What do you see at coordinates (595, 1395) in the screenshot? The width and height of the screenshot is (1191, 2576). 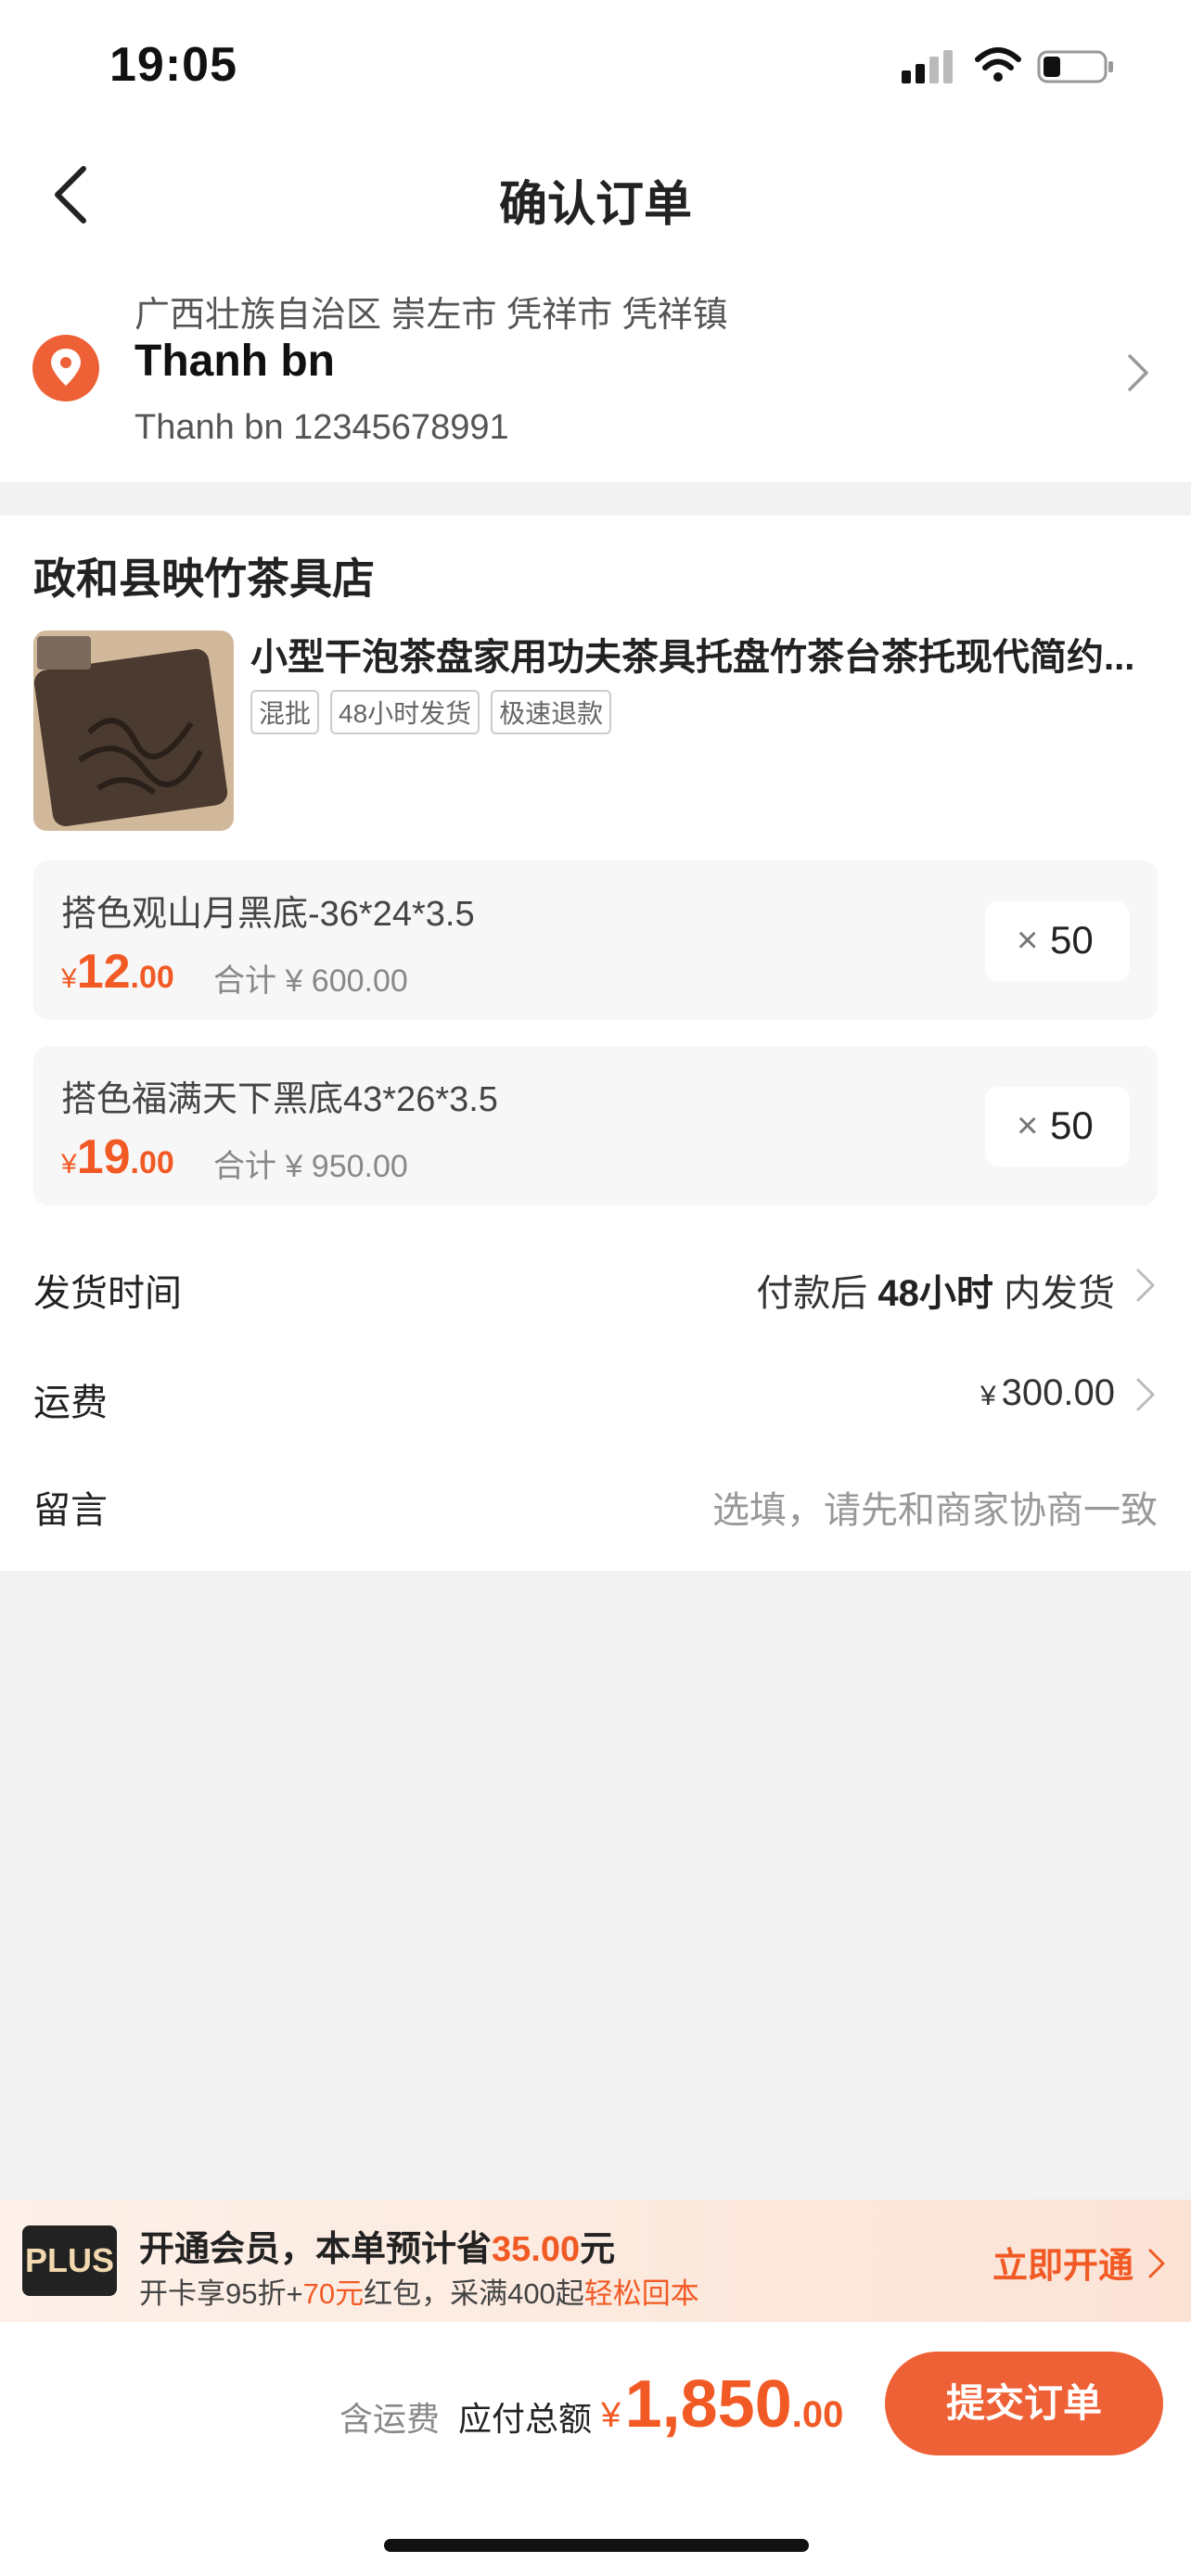 I see `shipping-fee-row: 运费 ¥300.00` at bounding box center [595, 1395].